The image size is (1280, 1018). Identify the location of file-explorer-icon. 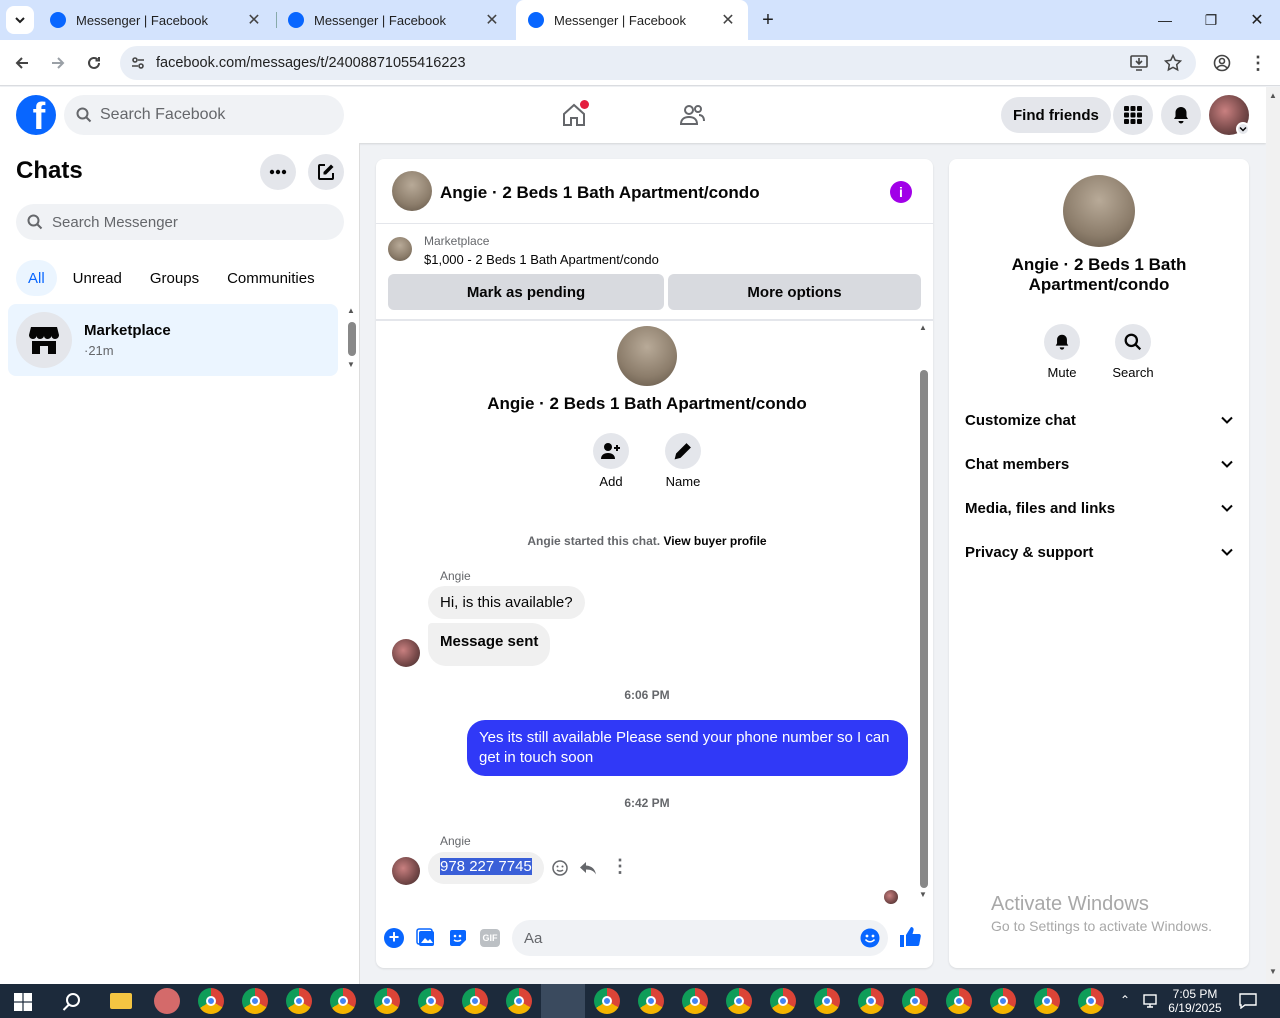
(121, 1001).